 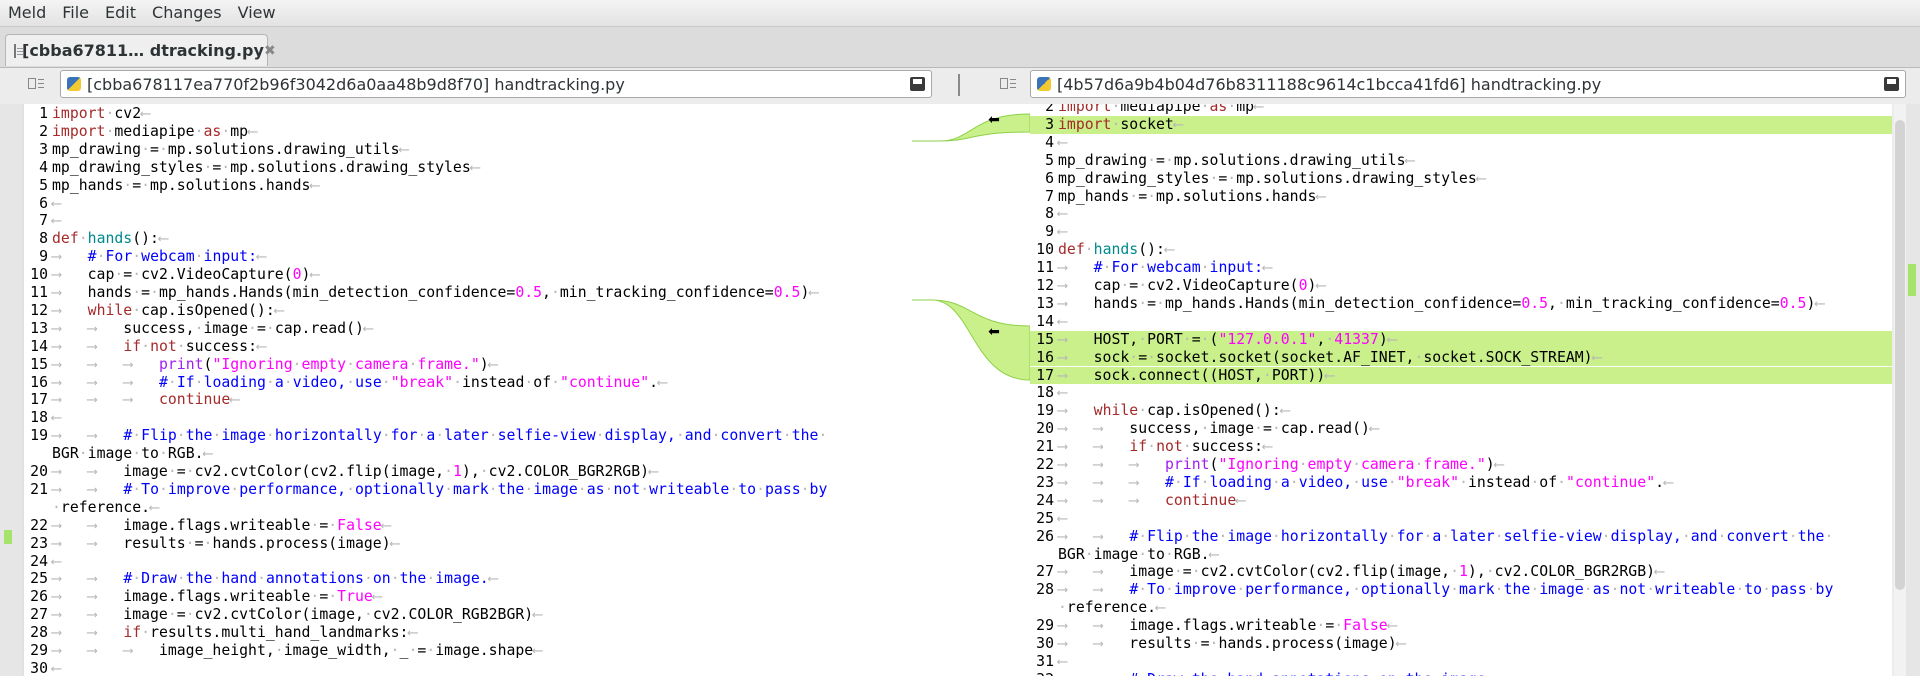 What do you see at coordinates (1461, 268) in the screenshot?
I see `code-line: 11 ⟶ #·For·webcam·input:⟵` at bounding box center [1461, 268].